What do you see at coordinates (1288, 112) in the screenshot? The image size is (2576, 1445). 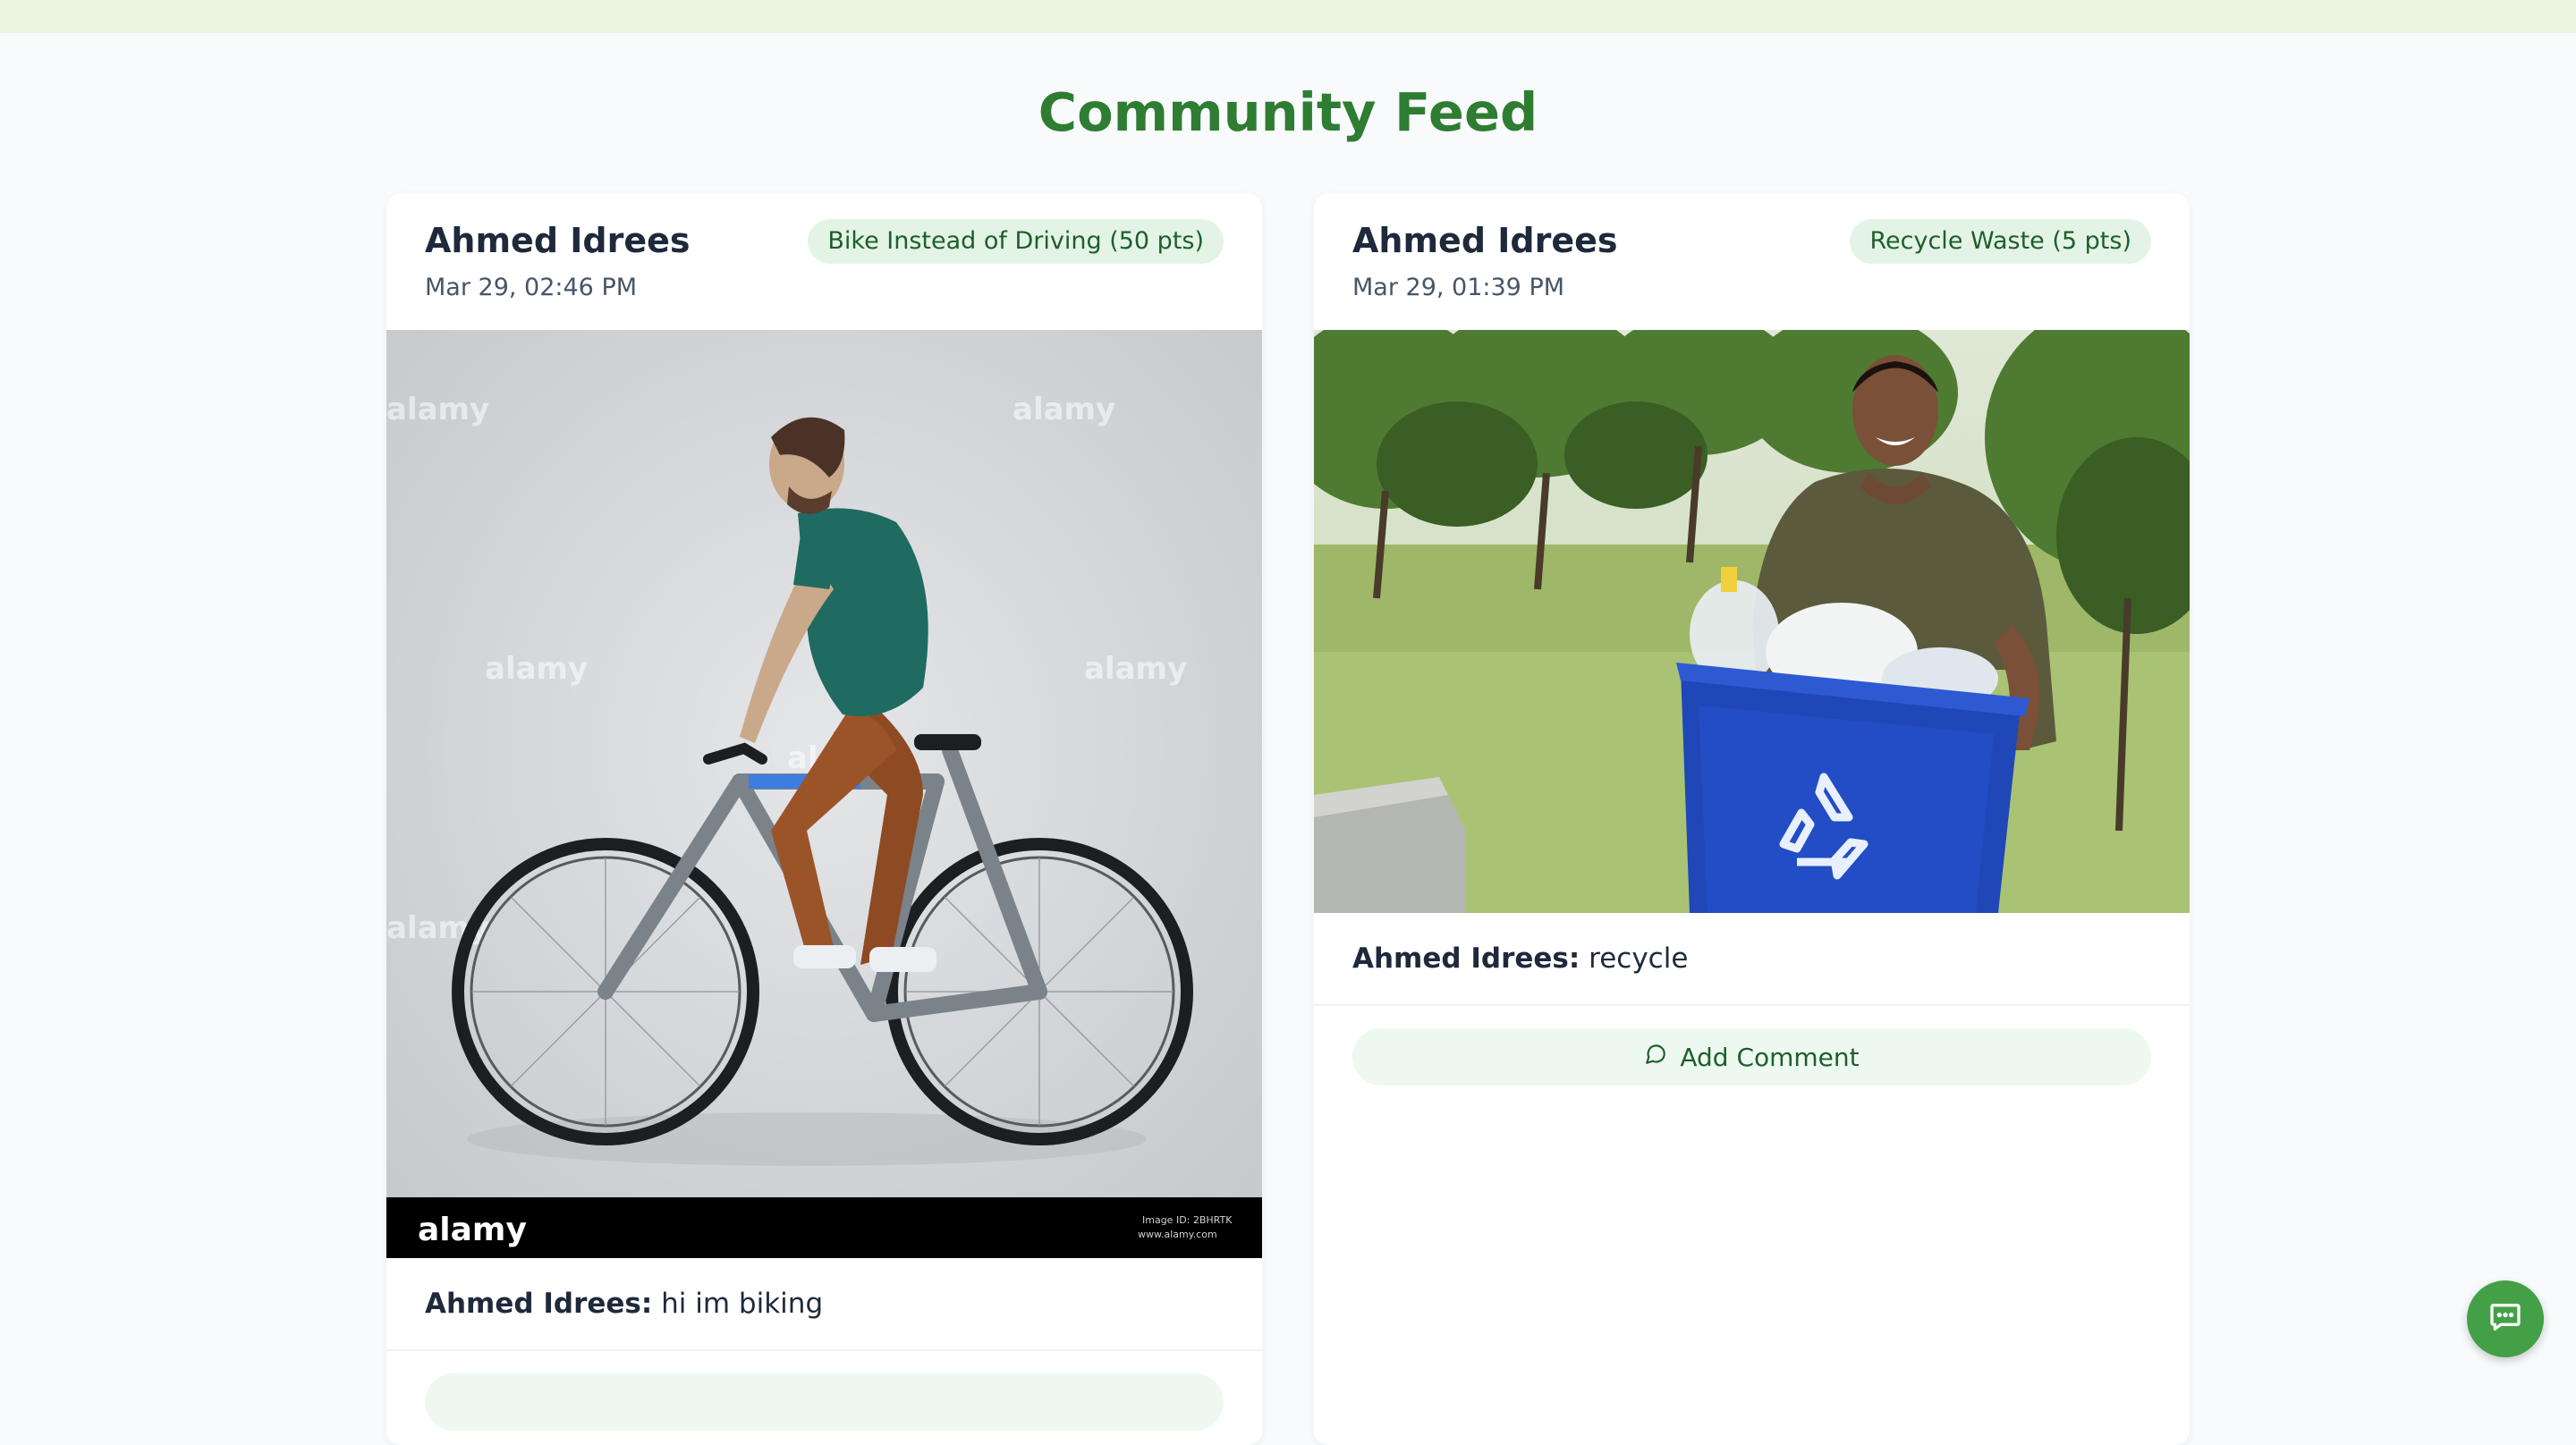 I see `page-title: Community Feed` at bounding box center [1288, 112].